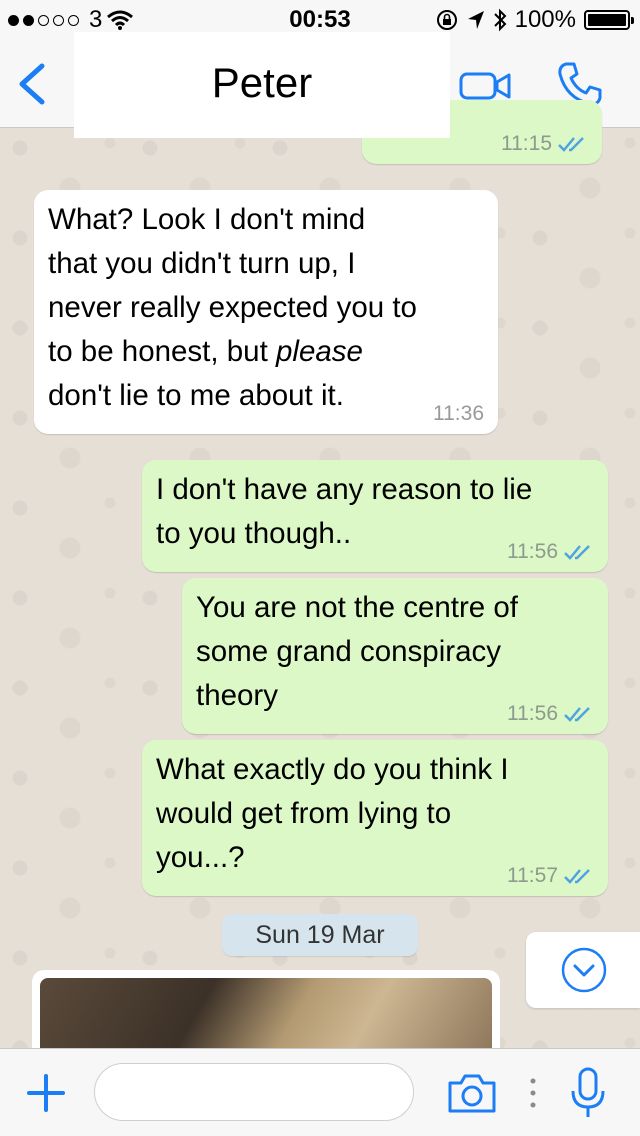 Image resolution: width=640 pixels, height=1136 pixels. What do you see at coordinates (526, 143) in the screenshot?
I see `message-time: 11:15` at bounding box center [526, 143].